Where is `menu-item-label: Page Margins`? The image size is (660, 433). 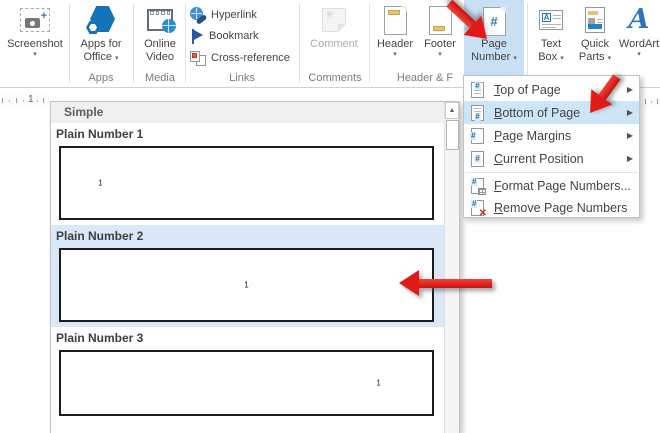
menu-item-label: Page Margins is located at coordinates (533, 135).